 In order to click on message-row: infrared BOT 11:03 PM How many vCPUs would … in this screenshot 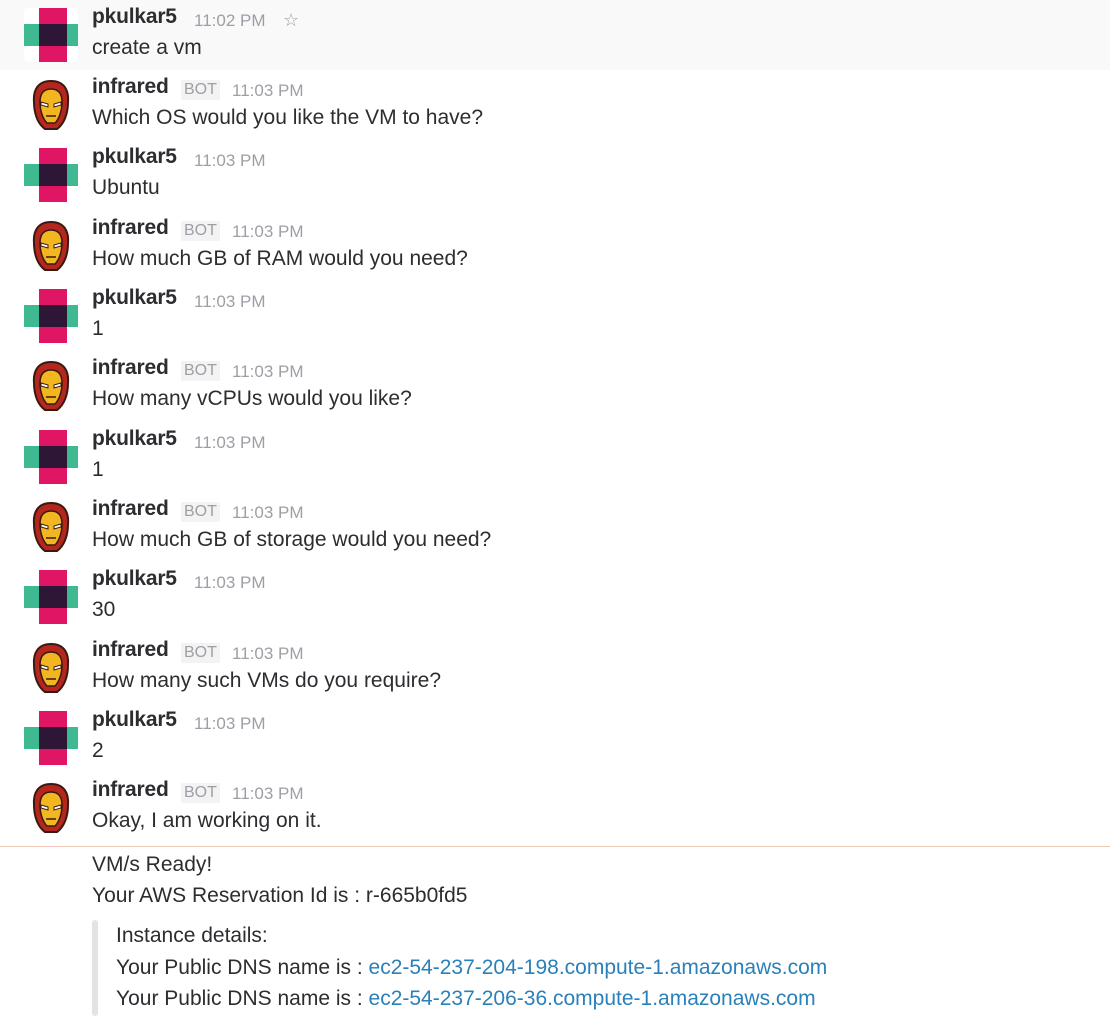, I will do `click(555, 386)`.